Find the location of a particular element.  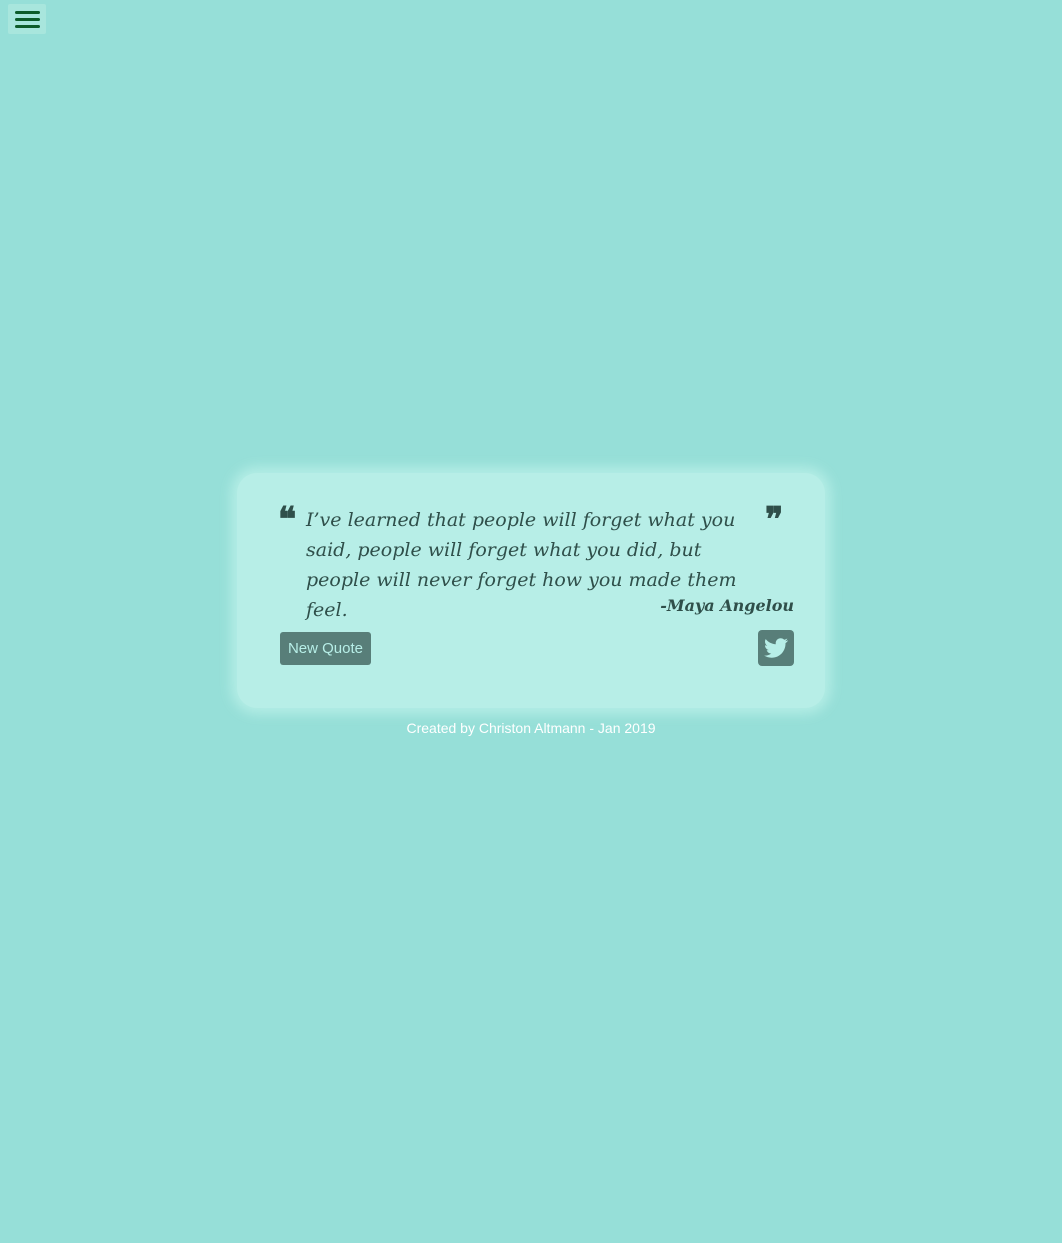

tweet-quote-button is located at coordinates (776, 648).